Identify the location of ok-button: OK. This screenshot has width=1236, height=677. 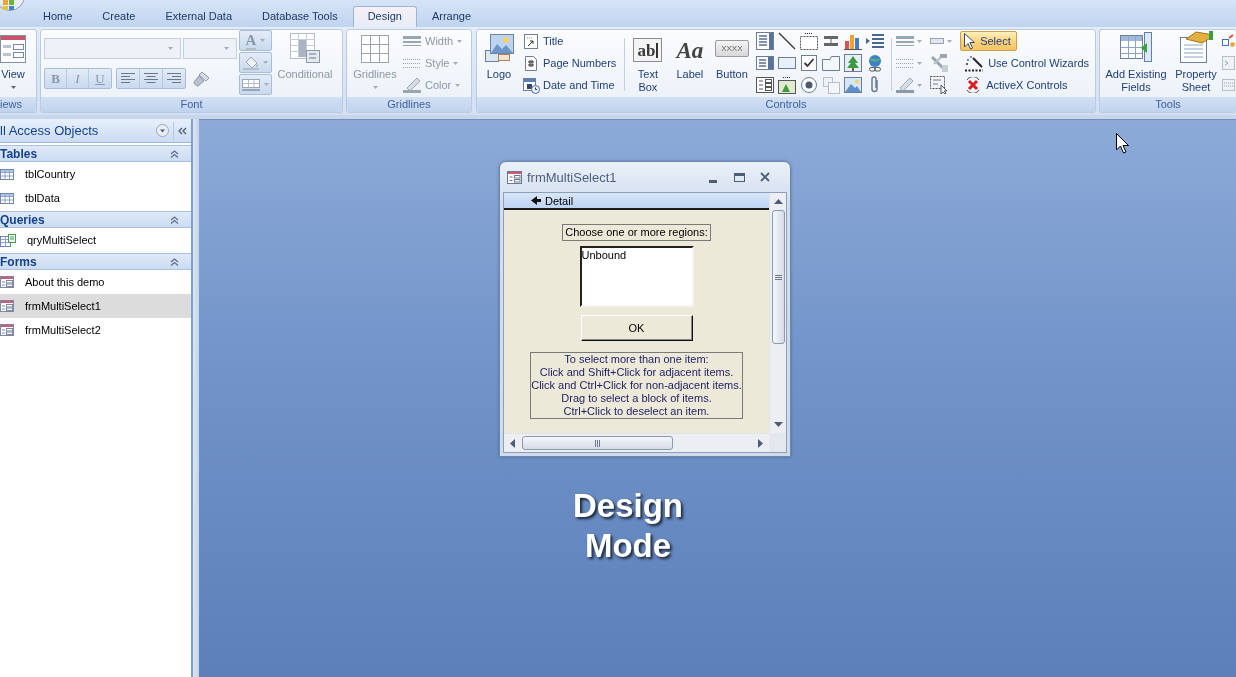
(636, 328).